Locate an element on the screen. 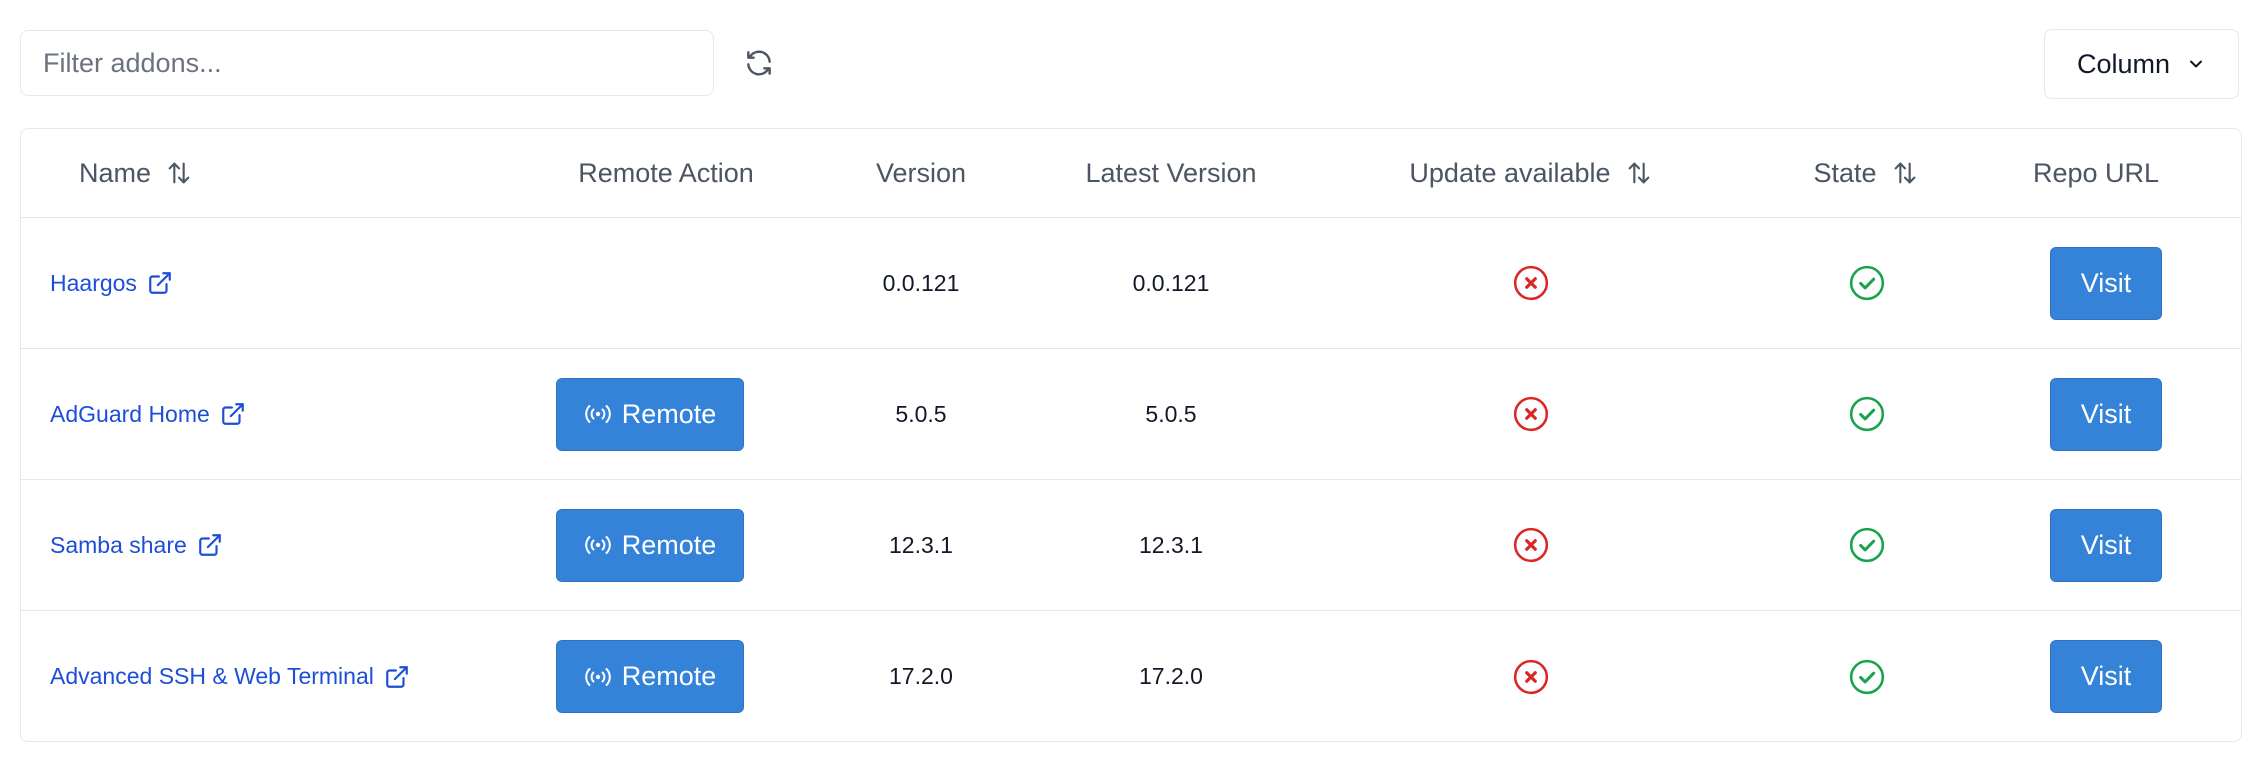 This screenshot has height=766, width=2264. filter-addons-input is located at coordinates (367, 63).